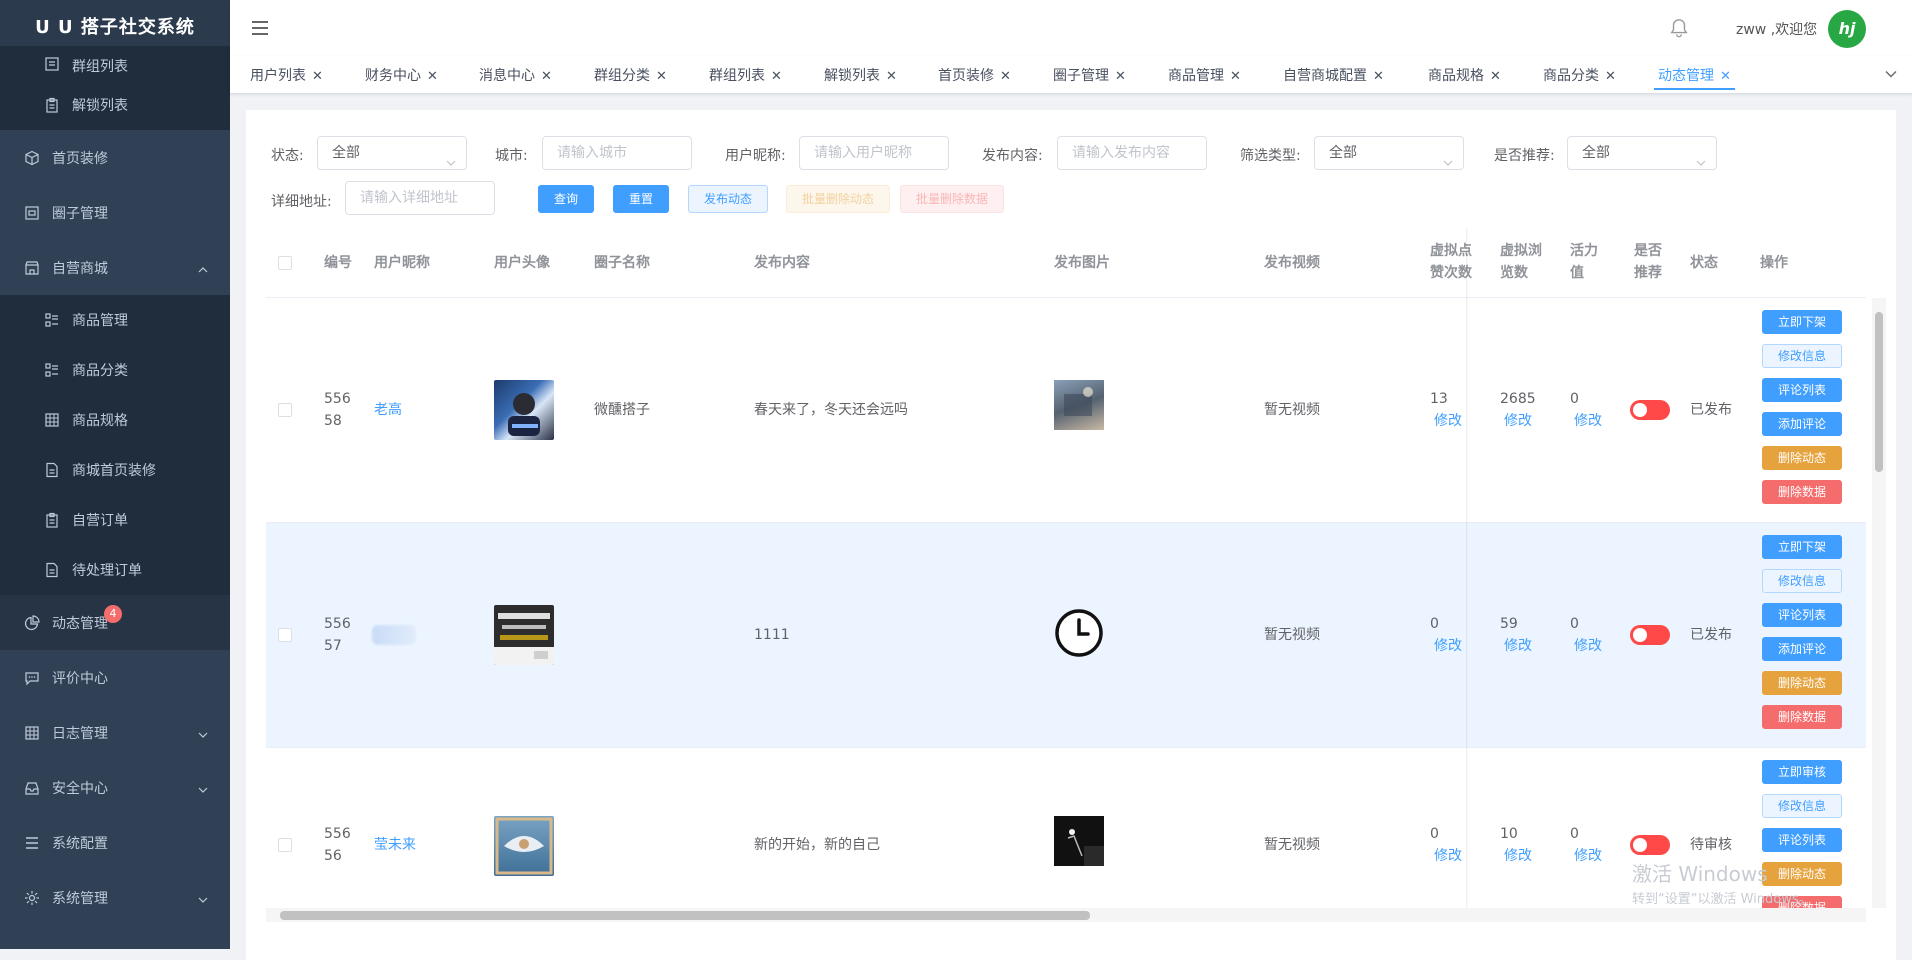  What do you see at coordinates (115, 212) in the screenshot?
I see `sidebar-item: 圈子管理` at bounding box center [115, 212].